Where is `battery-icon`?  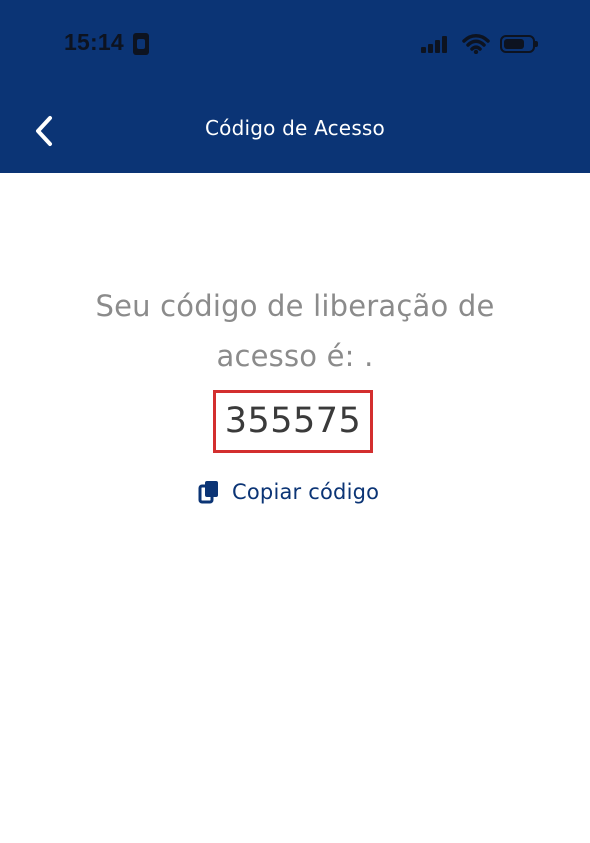
battery-icon is located at coordinates (519, 44).